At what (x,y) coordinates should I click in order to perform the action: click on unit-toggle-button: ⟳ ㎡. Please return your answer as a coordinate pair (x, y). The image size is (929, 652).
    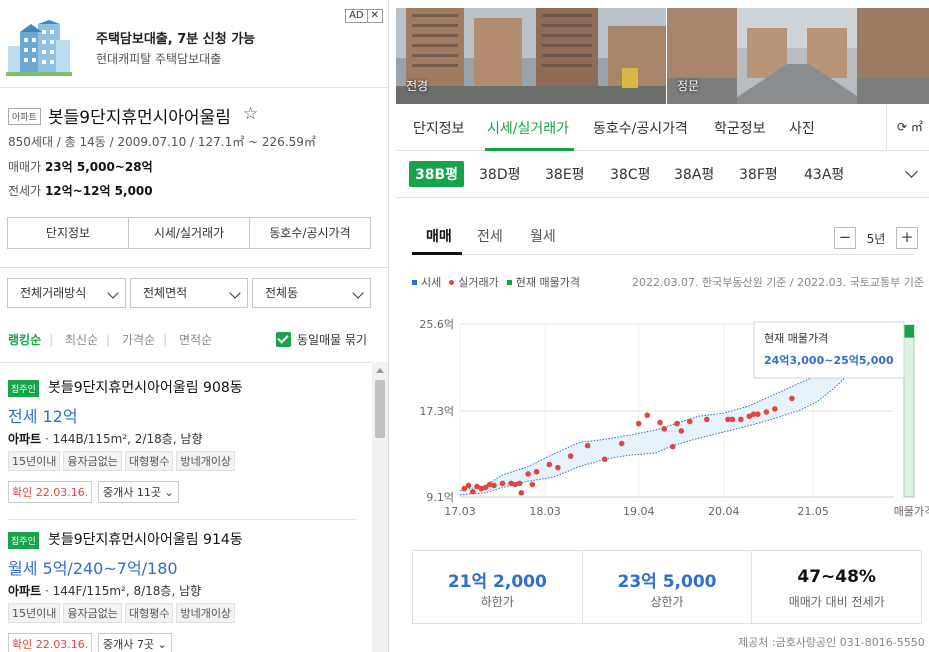
    Looking at the image, I should click on (907, 127).